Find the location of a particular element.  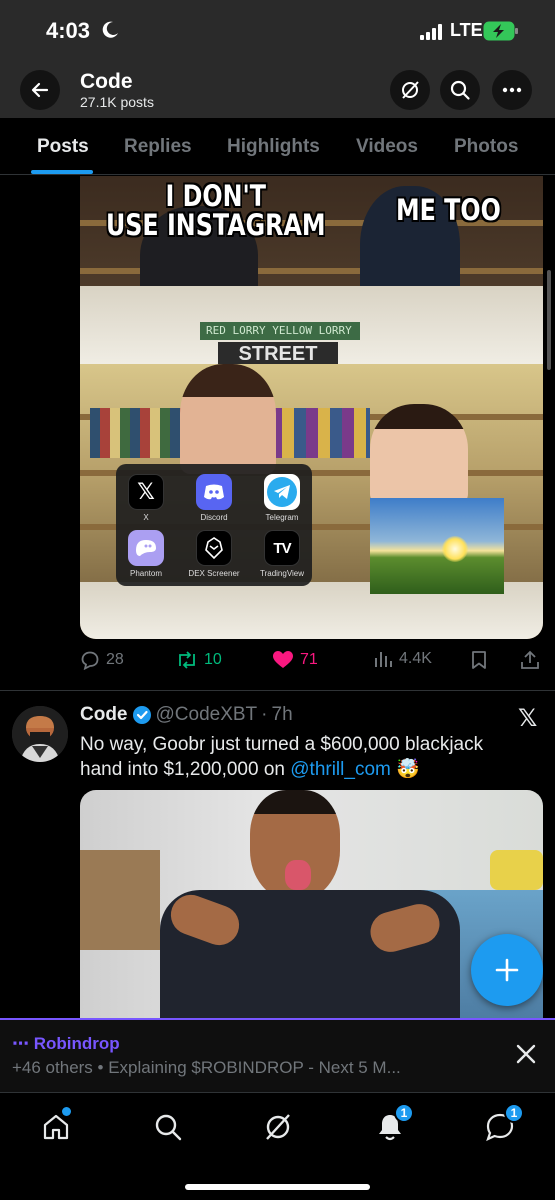

nav-grok is located at coordinates (278, 1127).